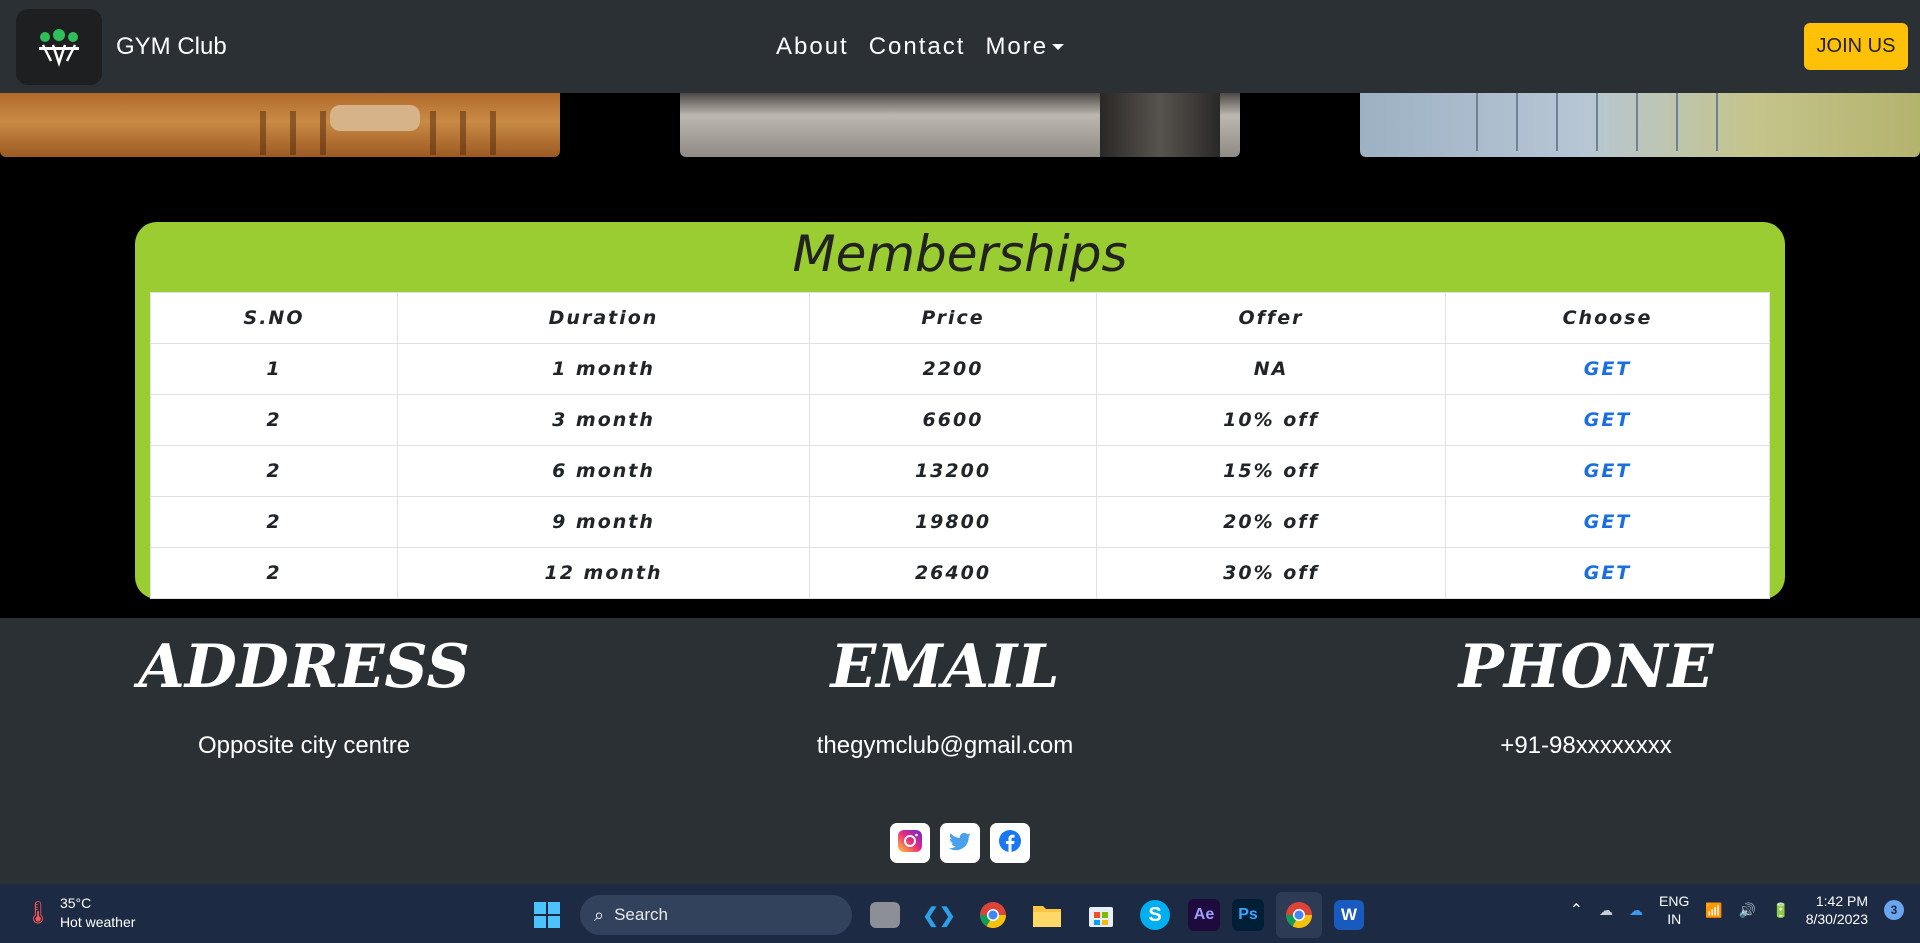 The width and height of the screenshot is (1920, 943). Describe the element at coordinates (603, 471) in the screenshot. I see `cell-duration: 6 month` at that location.